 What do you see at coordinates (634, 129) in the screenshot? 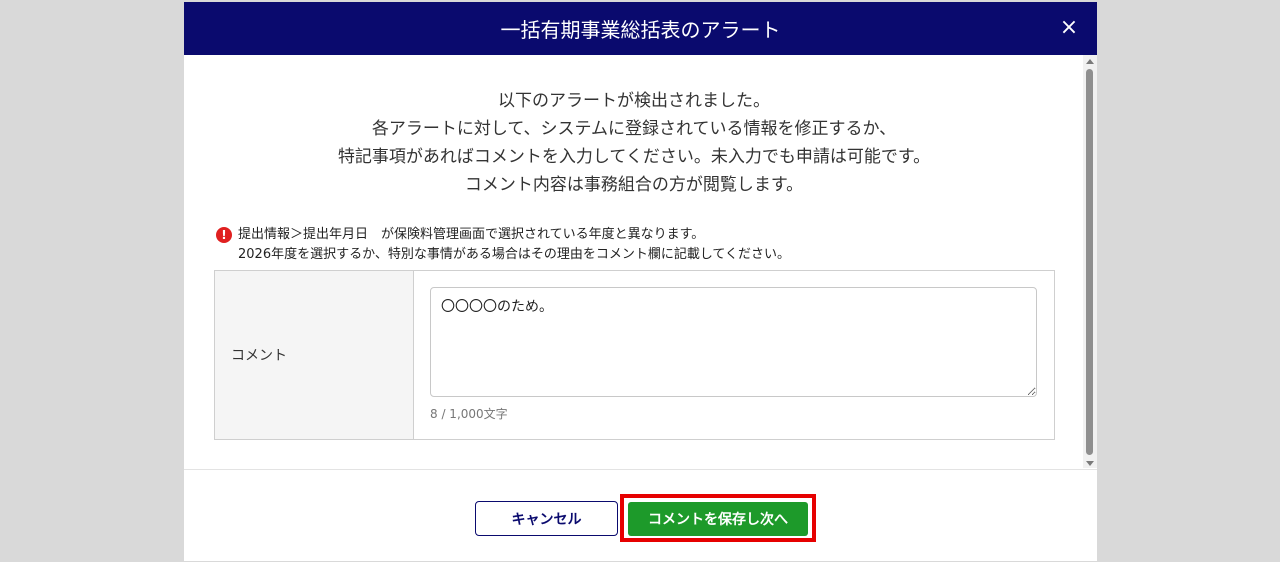
I see `intro-line: 各アラートに対して、システムに登録されている情報を修正するか、` at bounding box center [634, 129].